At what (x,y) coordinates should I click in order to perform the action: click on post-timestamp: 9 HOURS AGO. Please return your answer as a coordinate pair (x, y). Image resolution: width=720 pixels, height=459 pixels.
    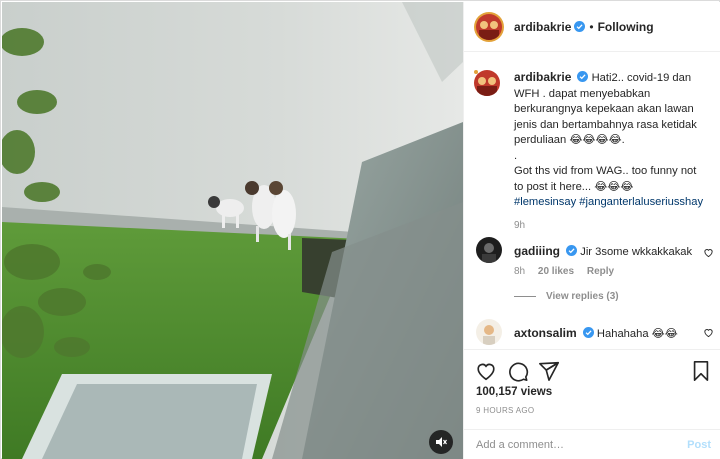
    Looking at the image, I should click on (505, 410).